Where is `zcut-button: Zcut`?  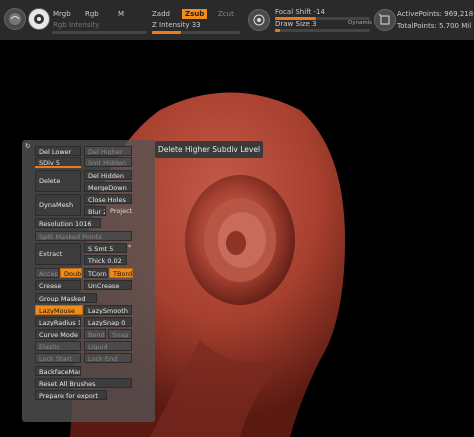 zcut-button: Zcut is located at coordinates (226, 14).